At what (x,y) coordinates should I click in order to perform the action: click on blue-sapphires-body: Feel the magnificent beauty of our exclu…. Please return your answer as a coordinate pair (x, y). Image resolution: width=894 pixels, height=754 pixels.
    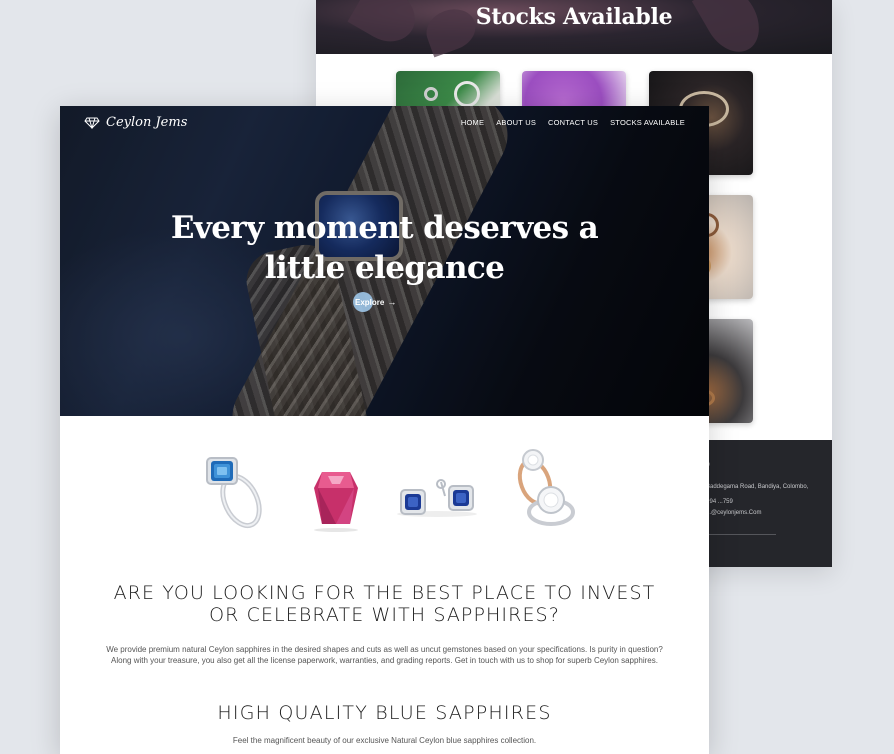
    Looking at the image, I should click on (384, 740).